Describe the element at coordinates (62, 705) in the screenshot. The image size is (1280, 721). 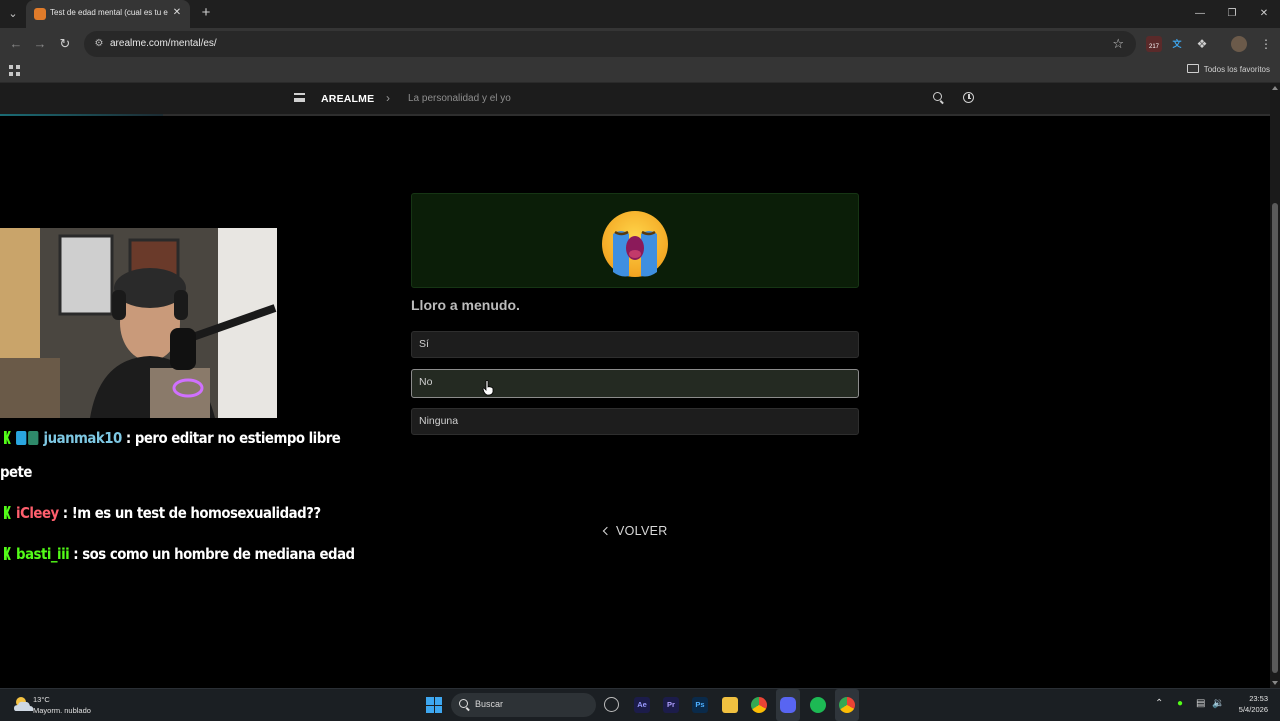
I see `weather-widget: 13°C Mayorm. nublado` at that location.